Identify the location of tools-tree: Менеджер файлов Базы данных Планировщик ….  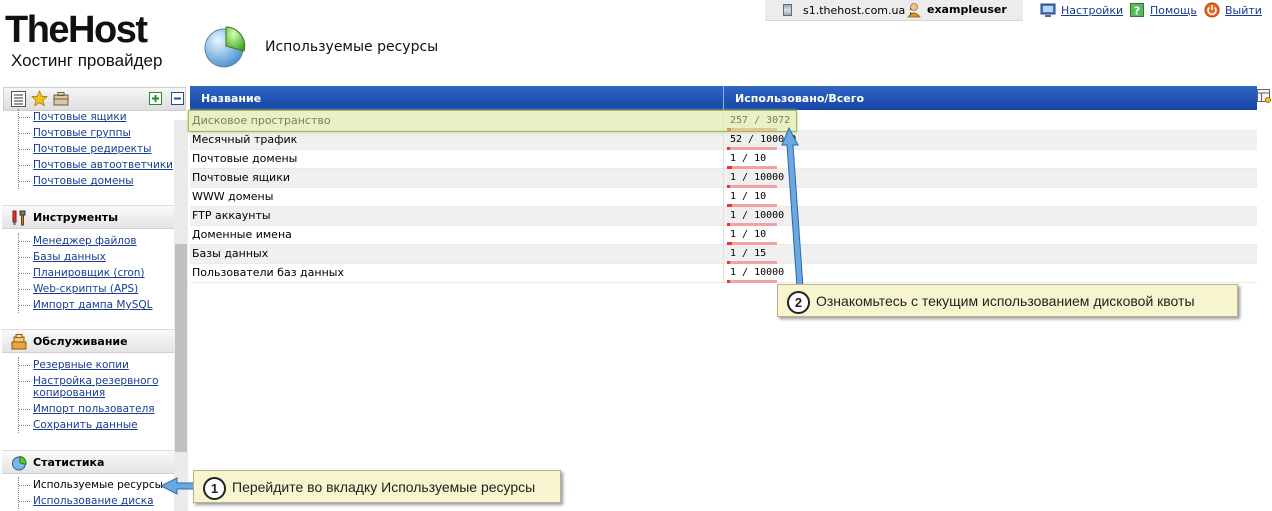
(85, 273).